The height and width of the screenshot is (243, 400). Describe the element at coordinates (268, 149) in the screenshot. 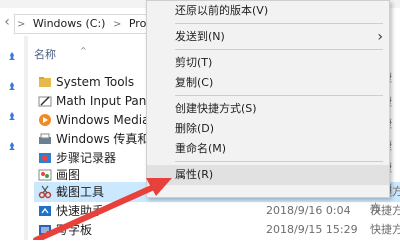

I see `menu-item-rename: 重命名(M)` at that location.